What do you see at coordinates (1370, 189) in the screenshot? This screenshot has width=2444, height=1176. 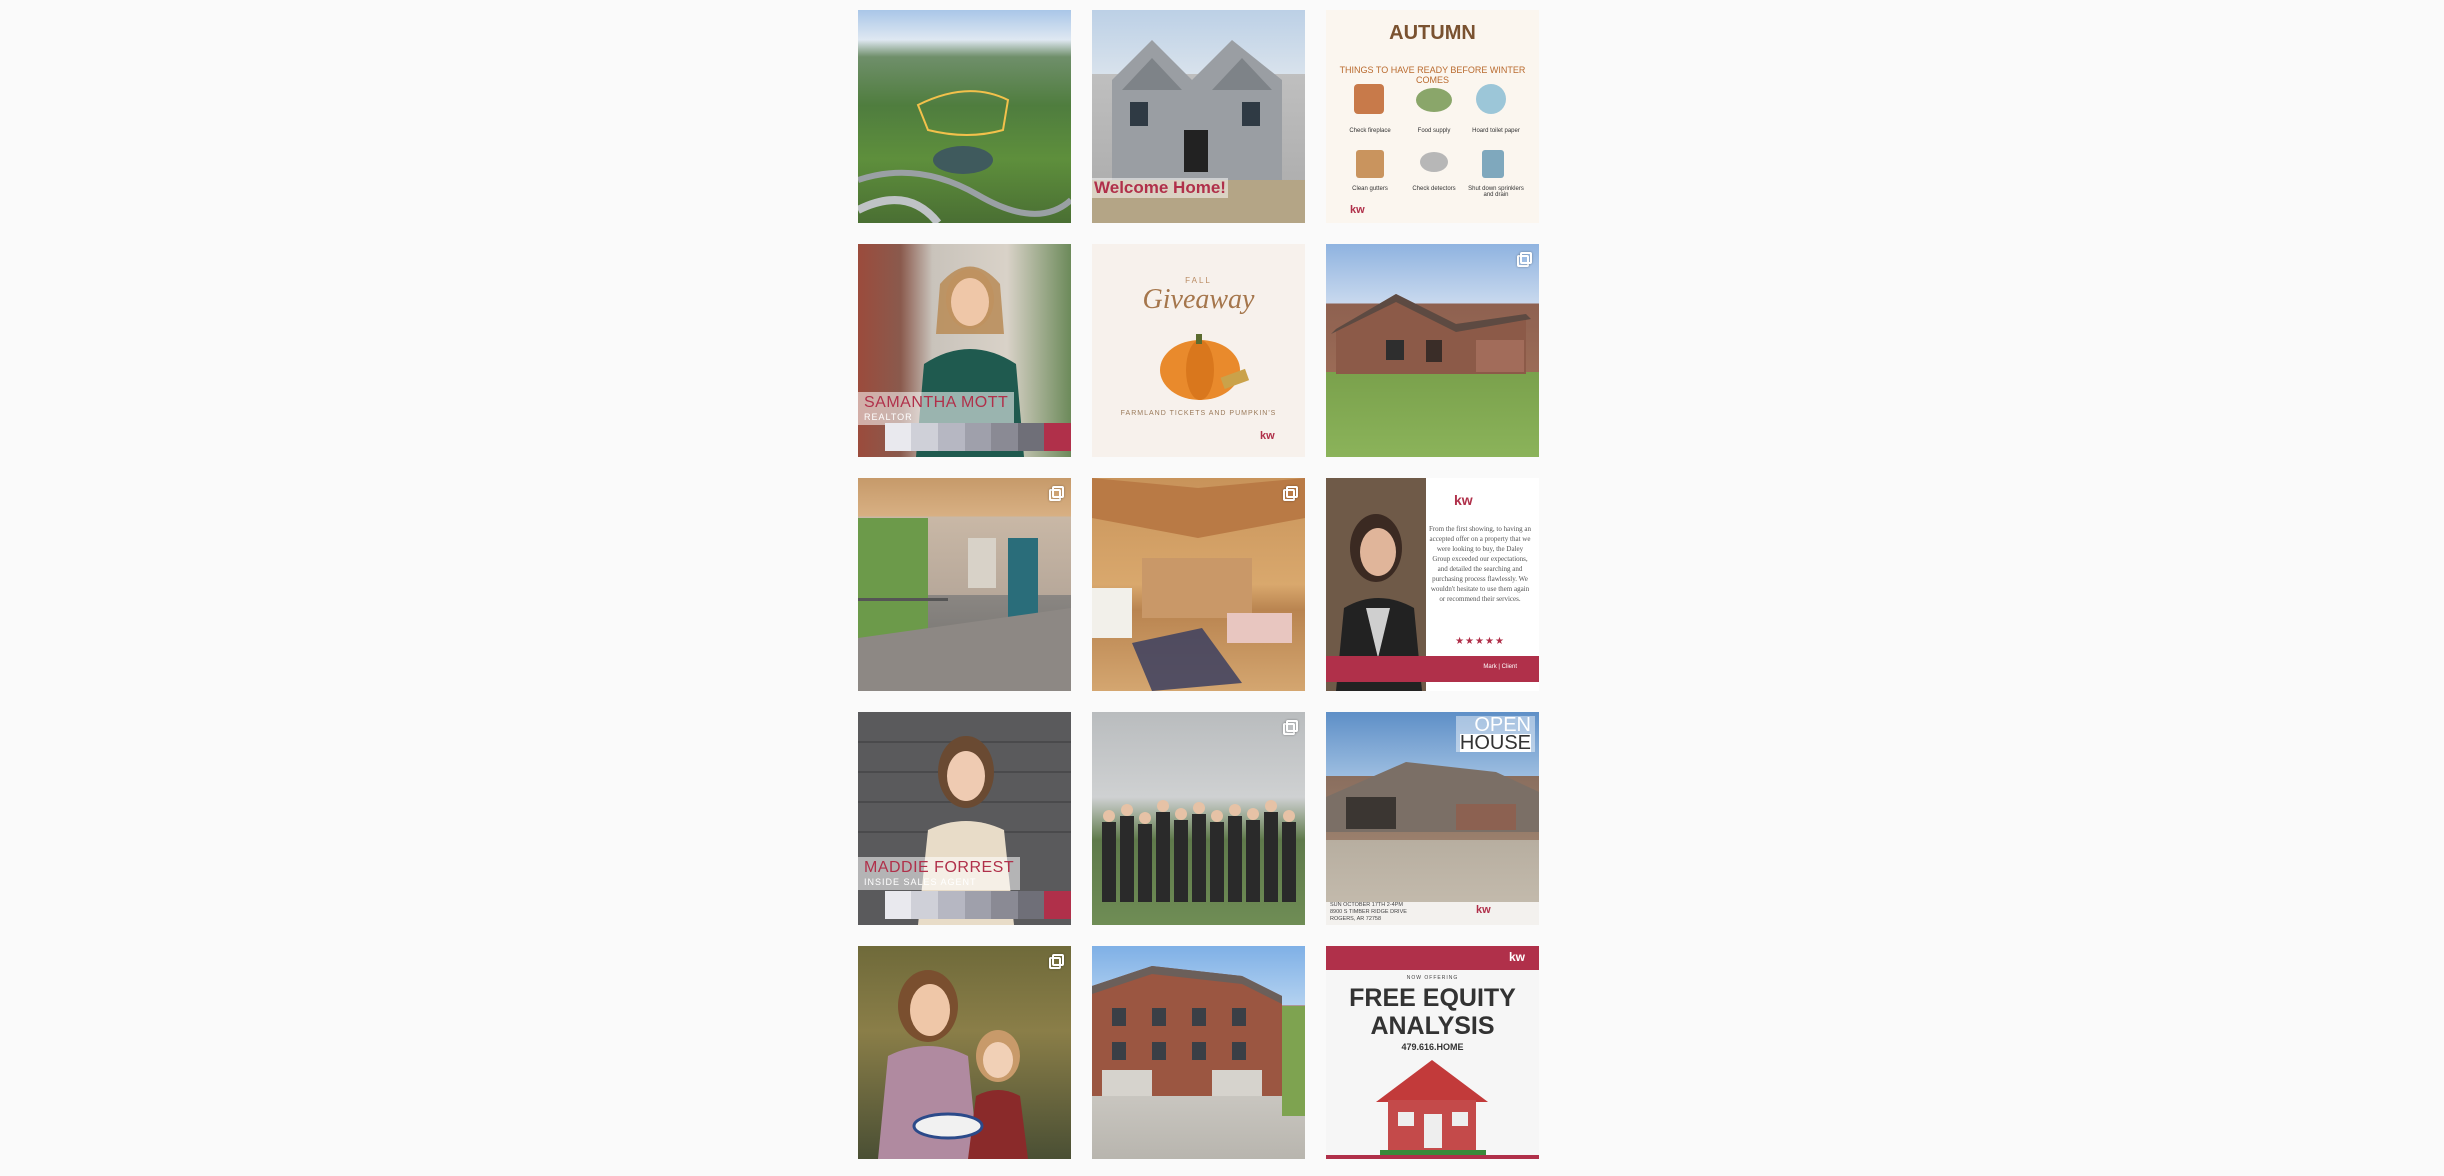 I see `item-label: Clean gutters` at bounding box center [1370, 189].